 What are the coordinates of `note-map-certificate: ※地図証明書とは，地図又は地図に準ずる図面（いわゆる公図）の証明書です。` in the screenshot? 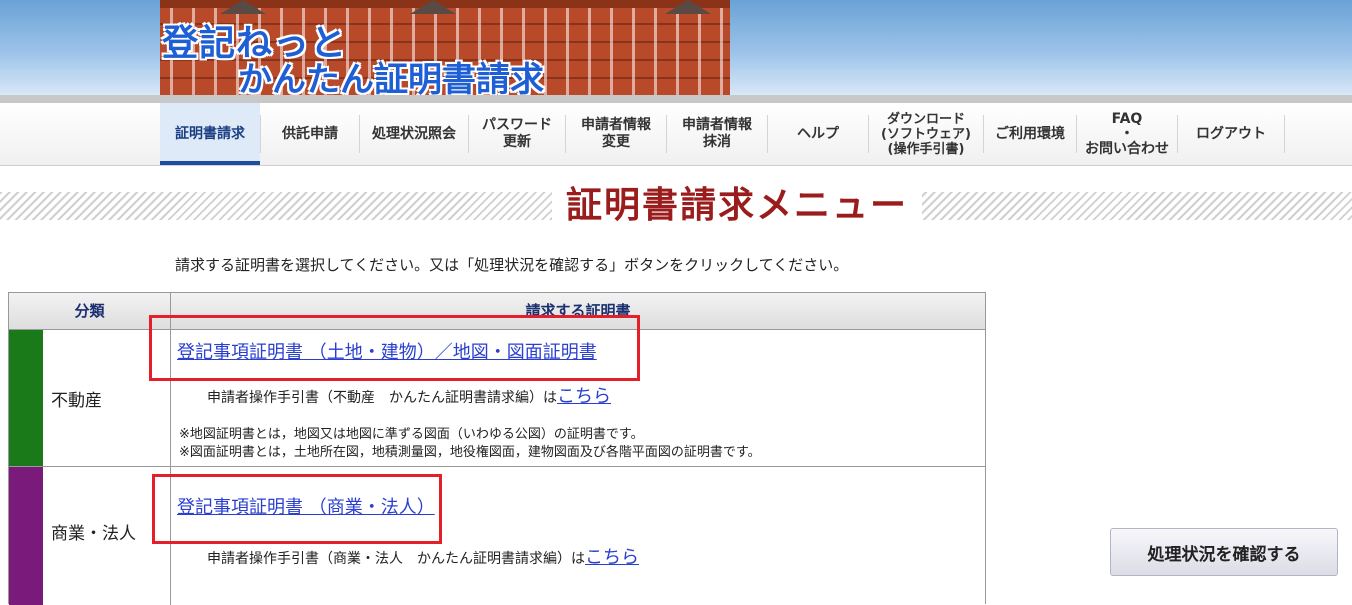 It's located at (411, 434).